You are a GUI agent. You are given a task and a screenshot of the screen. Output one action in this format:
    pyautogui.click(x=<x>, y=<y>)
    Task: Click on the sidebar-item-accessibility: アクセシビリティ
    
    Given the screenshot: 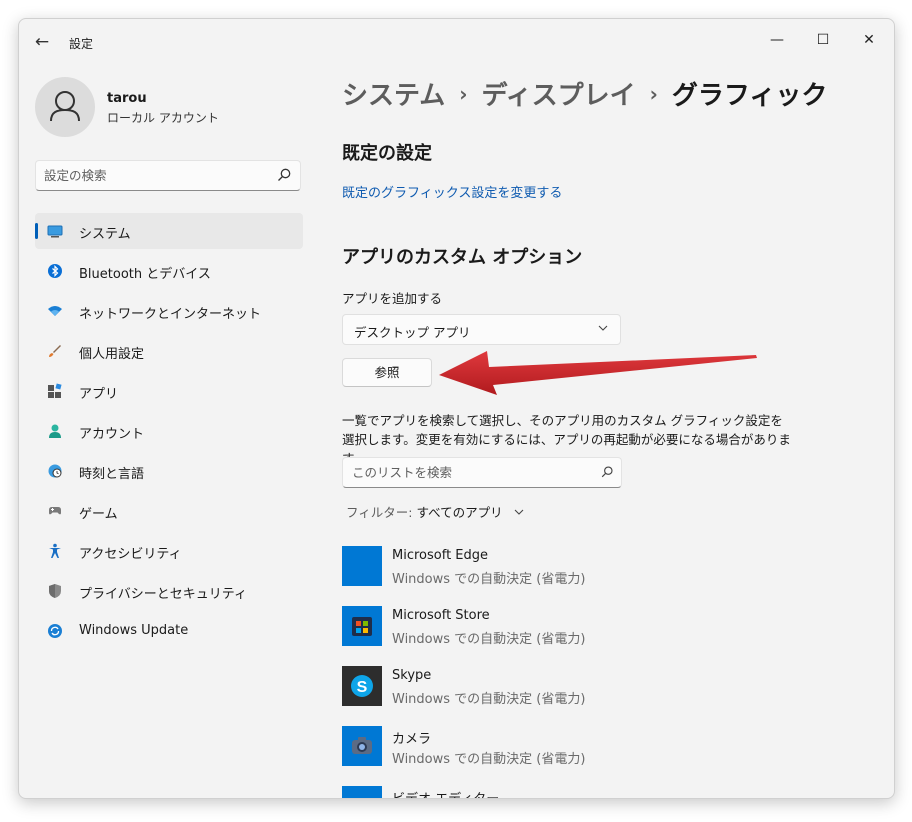 What is the action you would take?
    pyautogui.click(x=169, y=551)
    